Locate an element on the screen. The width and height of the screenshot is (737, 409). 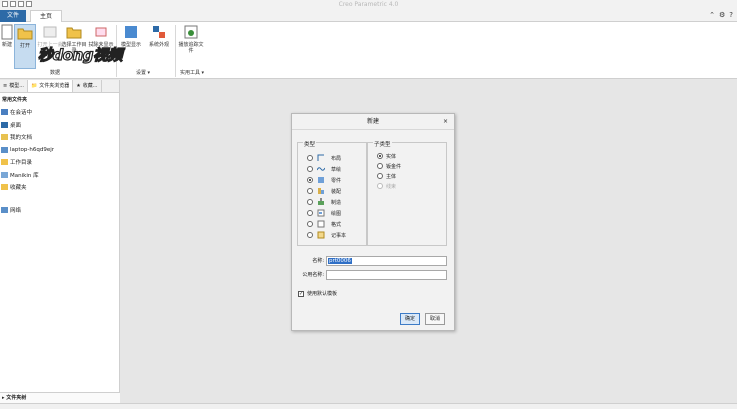
subtype-group: 子类型 实体 钣金件 主体 线束 is located at coordinates (407, 194).